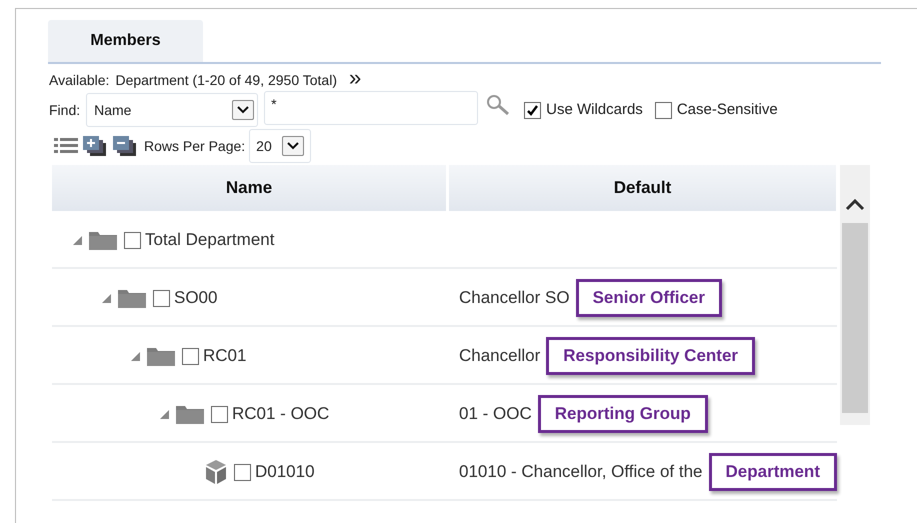  Describe the element at coordinates (855, 318) in the screenshot. I see `scrollbar-thumb` at that location.